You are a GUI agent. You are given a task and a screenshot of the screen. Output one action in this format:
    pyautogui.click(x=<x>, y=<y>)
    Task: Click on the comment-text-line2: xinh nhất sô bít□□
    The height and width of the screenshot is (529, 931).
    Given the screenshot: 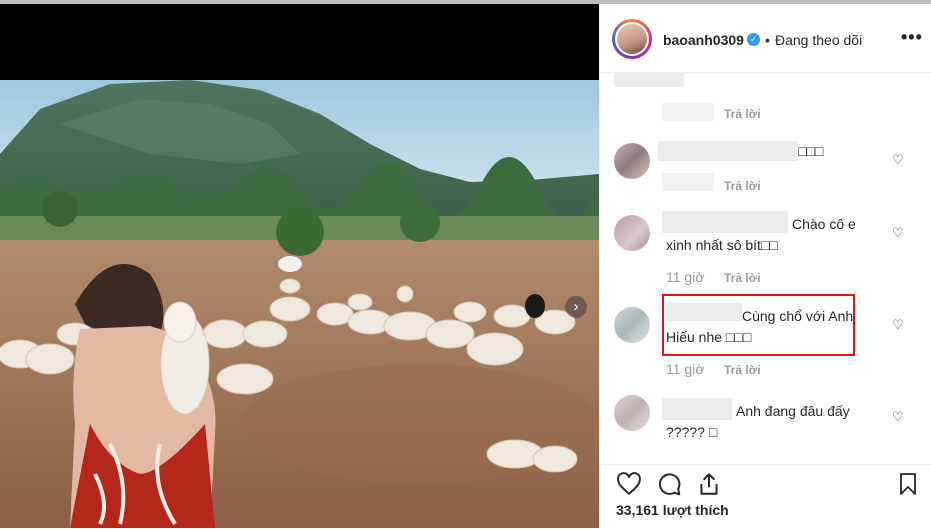 What is the action you would take?
    pyautogui.click(x=722, y=245)
    